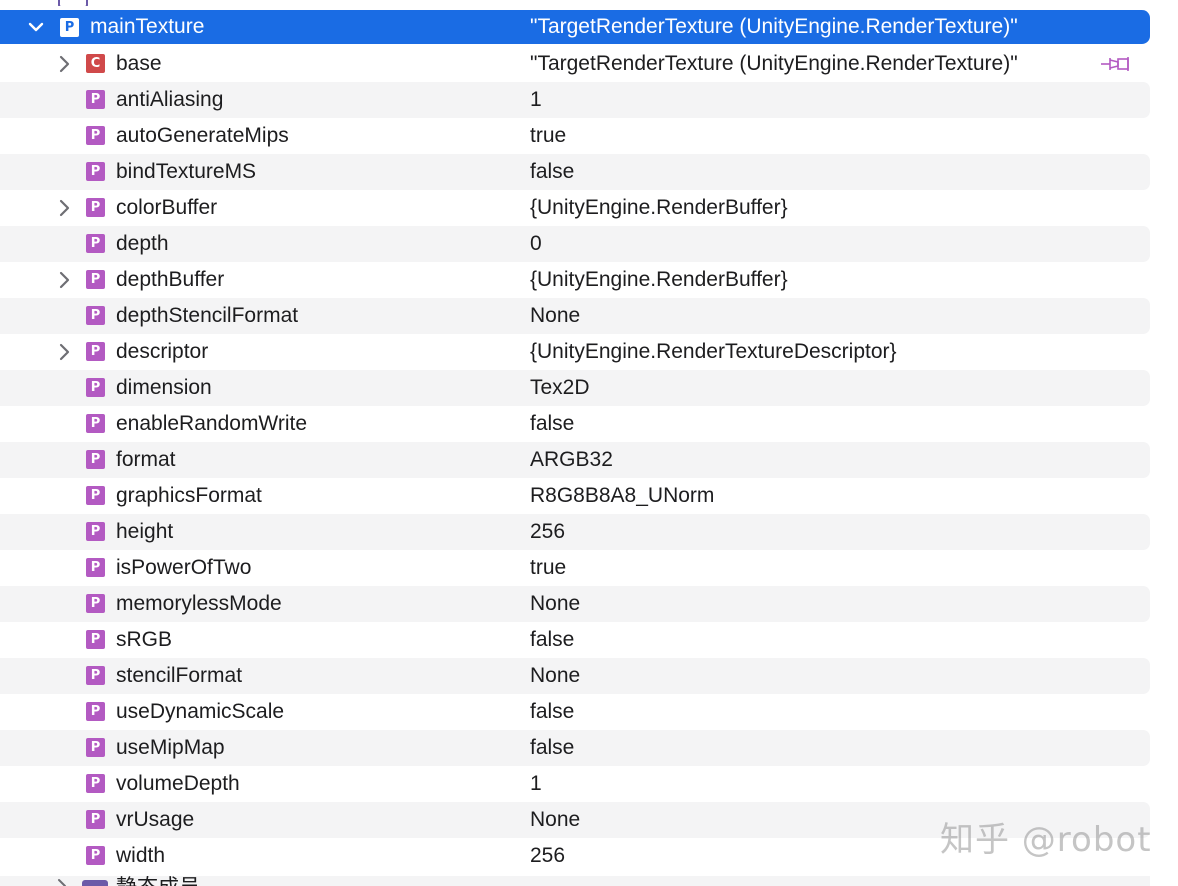 The width and height of the screenshot is (1178, 886). Describe the element at coordinates (170, 99) in the screenshot. I see `row-name: antiAliasing` at that location.